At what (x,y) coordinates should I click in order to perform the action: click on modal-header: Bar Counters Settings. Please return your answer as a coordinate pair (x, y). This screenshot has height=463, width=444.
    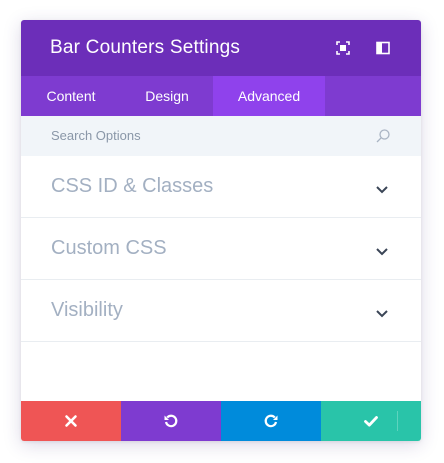
    Looking at the image, I should click on (221, 48).